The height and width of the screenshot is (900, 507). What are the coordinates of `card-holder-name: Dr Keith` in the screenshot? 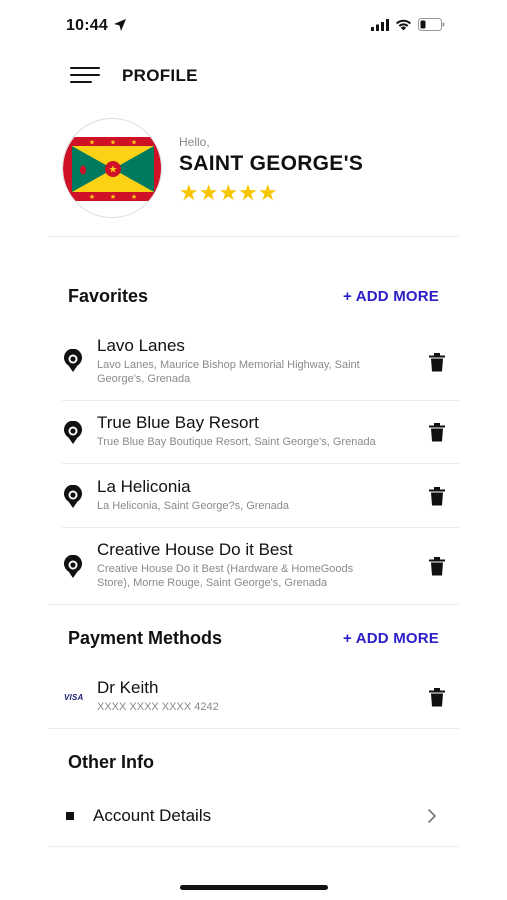 It's located at (128, 687).